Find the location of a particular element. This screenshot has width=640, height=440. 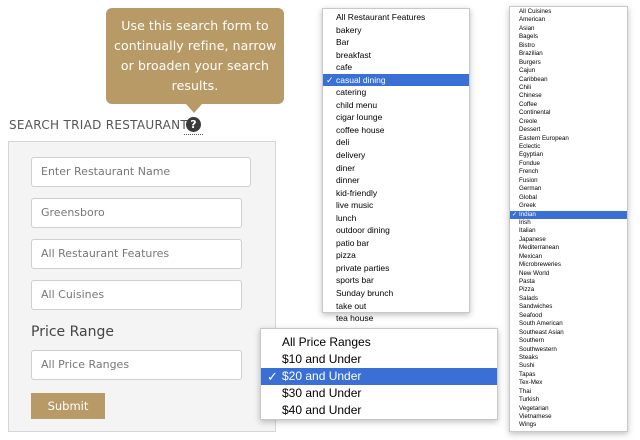

cuisine-option: Southern is located at coordinates (568, 341).